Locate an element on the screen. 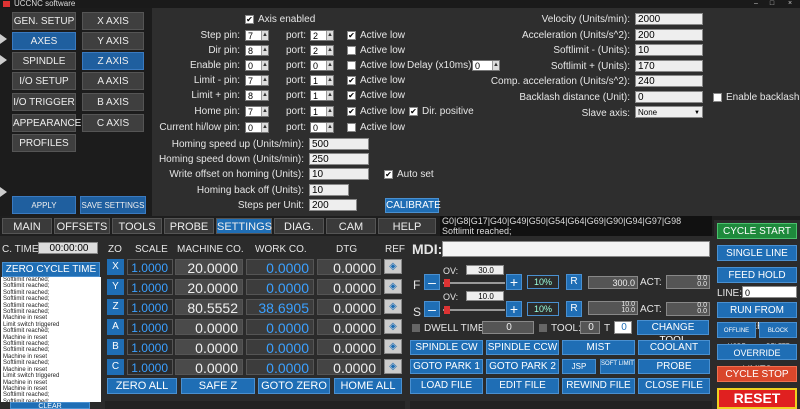 The width and height of the screenshot is (800, 409). probe-button: PROBE is located at coordinates (674, 366).